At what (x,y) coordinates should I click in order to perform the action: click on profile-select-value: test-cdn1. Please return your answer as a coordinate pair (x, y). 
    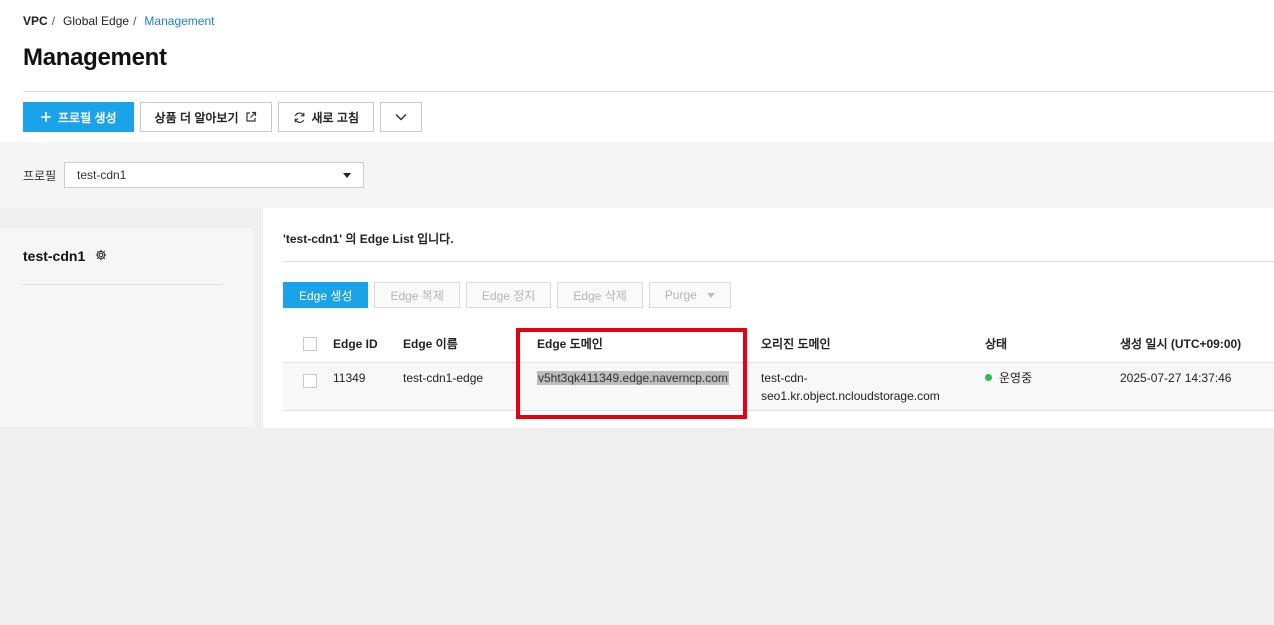
    Looking at the image, I should click on (102, 175).